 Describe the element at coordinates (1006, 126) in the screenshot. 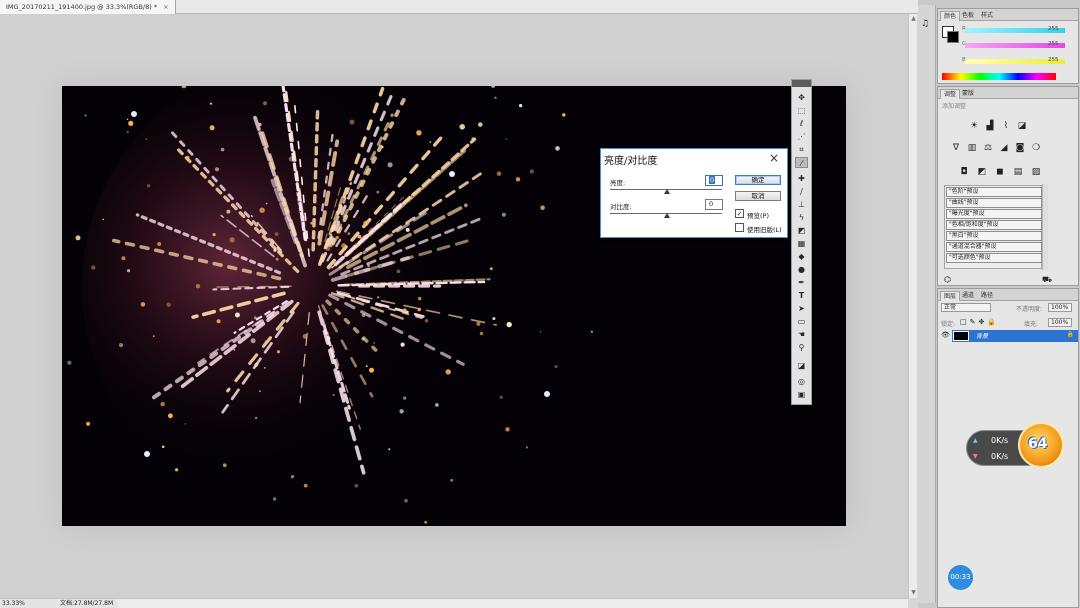

I see `curves-adjust-icon: ⌇` at that location.